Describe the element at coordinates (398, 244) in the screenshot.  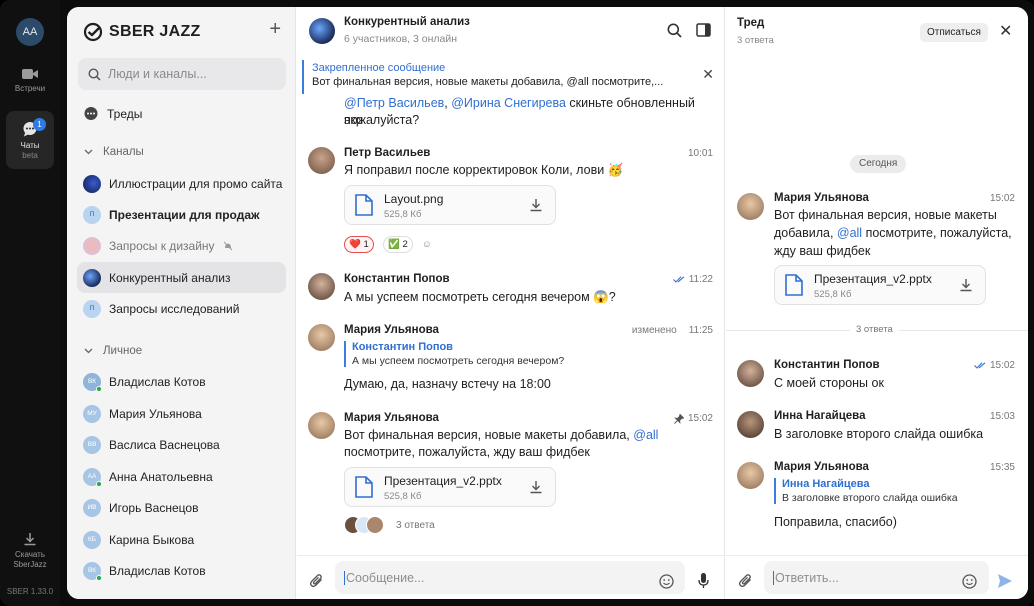
I see `reaction-check: ✅ 2` at that location.